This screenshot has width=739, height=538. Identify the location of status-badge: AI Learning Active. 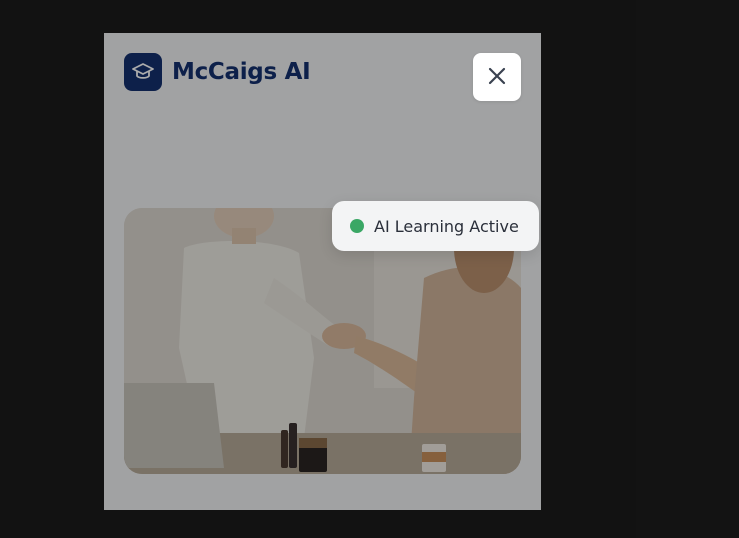
(435, 226).